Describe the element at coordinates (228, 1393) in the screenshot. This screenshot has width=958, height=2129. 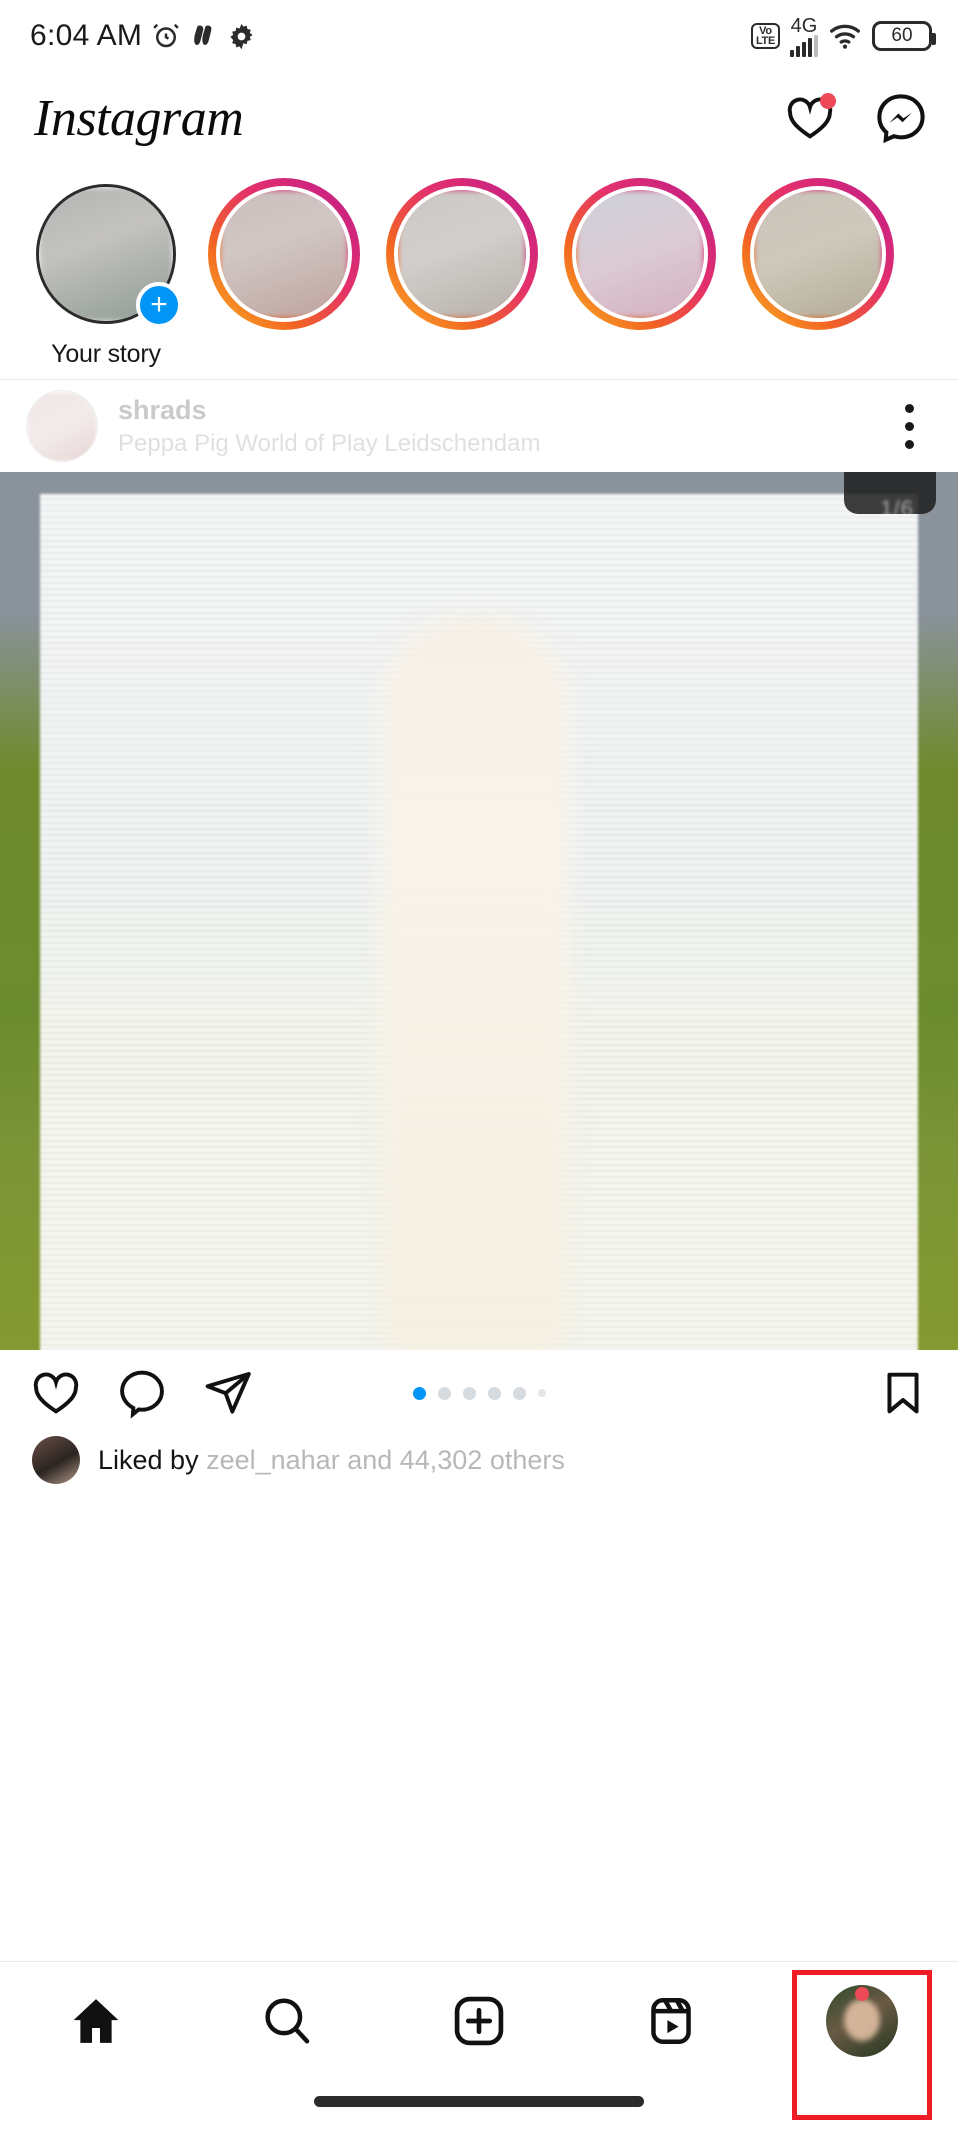
I see `share-icon` at that location.